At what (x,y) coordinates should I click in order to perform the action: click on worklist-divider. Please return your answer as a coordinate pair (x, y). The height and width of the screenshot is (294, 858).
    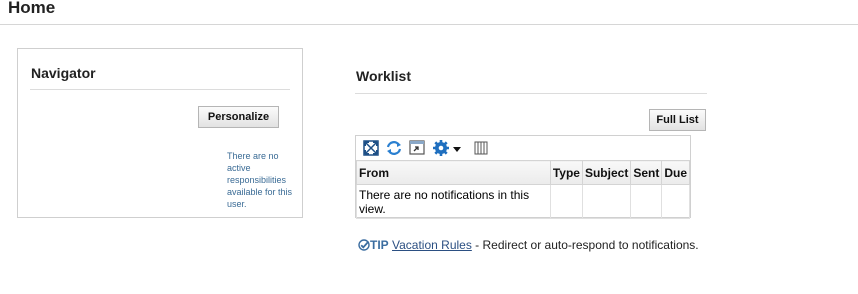
    Looking at the image, I should click on (531, 93).